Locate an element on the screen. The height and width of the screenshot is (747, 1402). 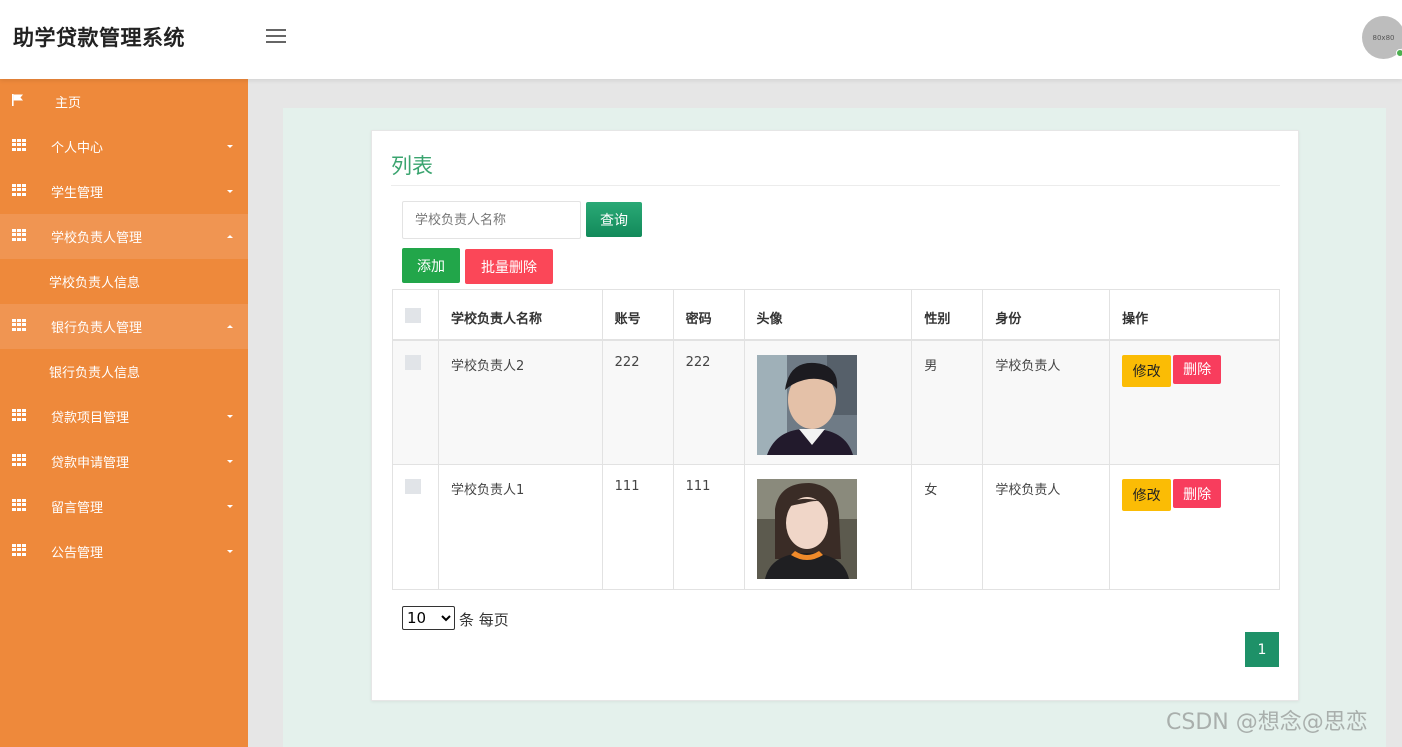
name-cell: 学校负责人1 is located at coordinates (520, 527).